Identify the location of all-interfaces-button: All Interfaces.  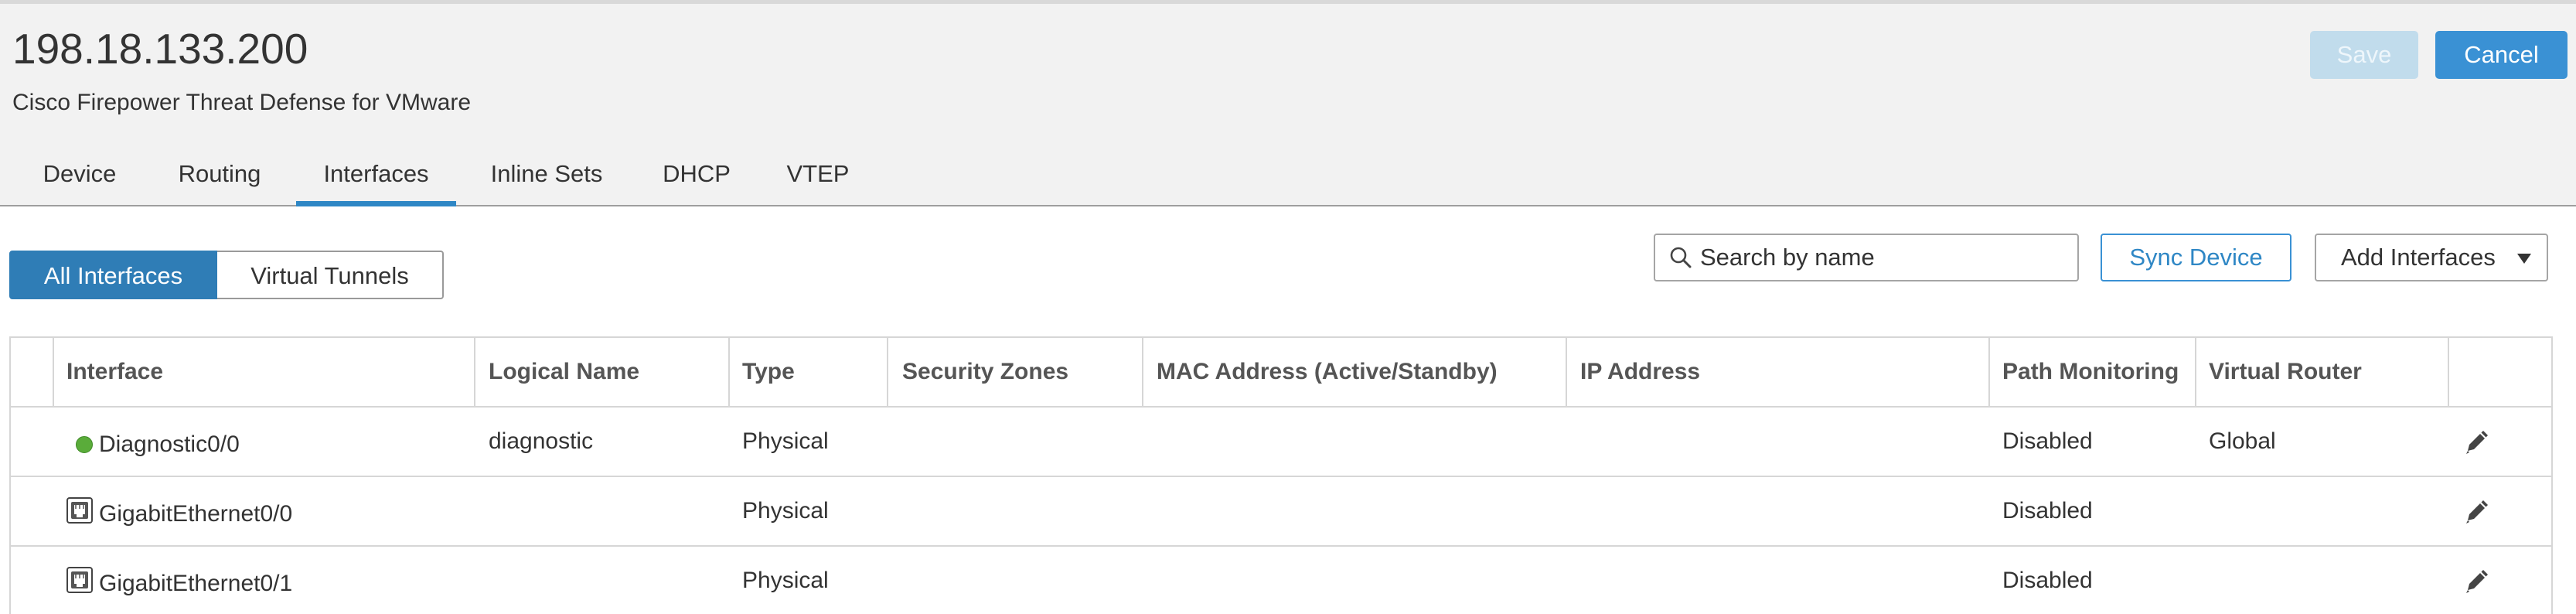
(113, 275).